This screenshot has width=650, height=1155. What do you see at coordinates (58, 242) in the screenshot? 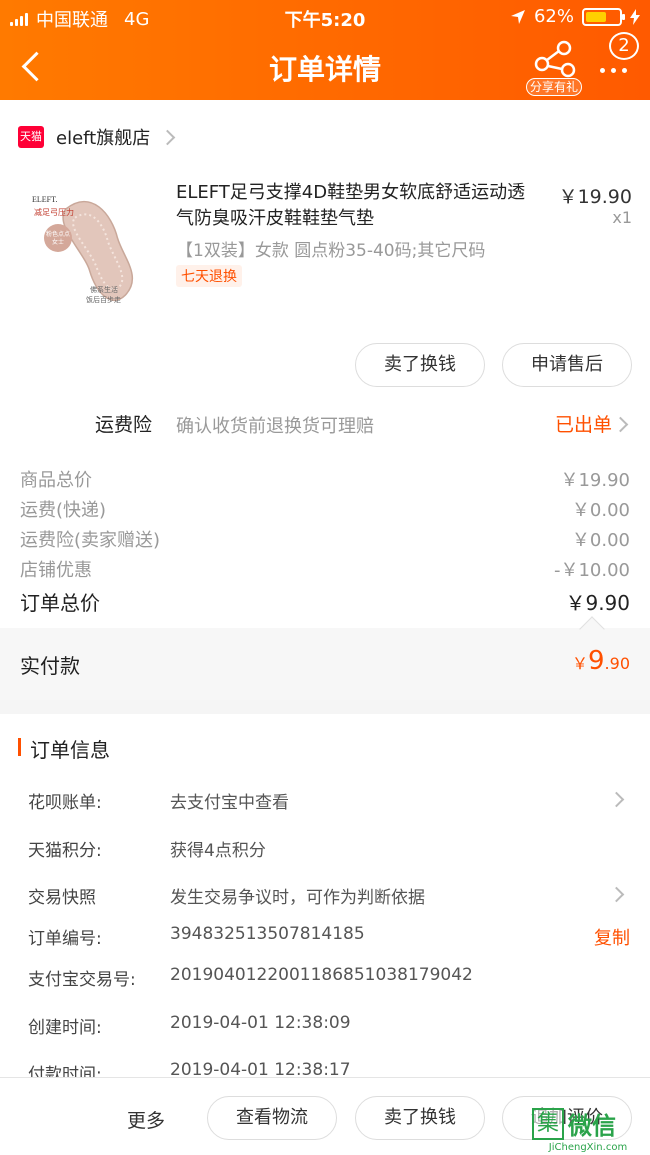
I see `product-image-line3: 女士` at bounding box center [58, 242].